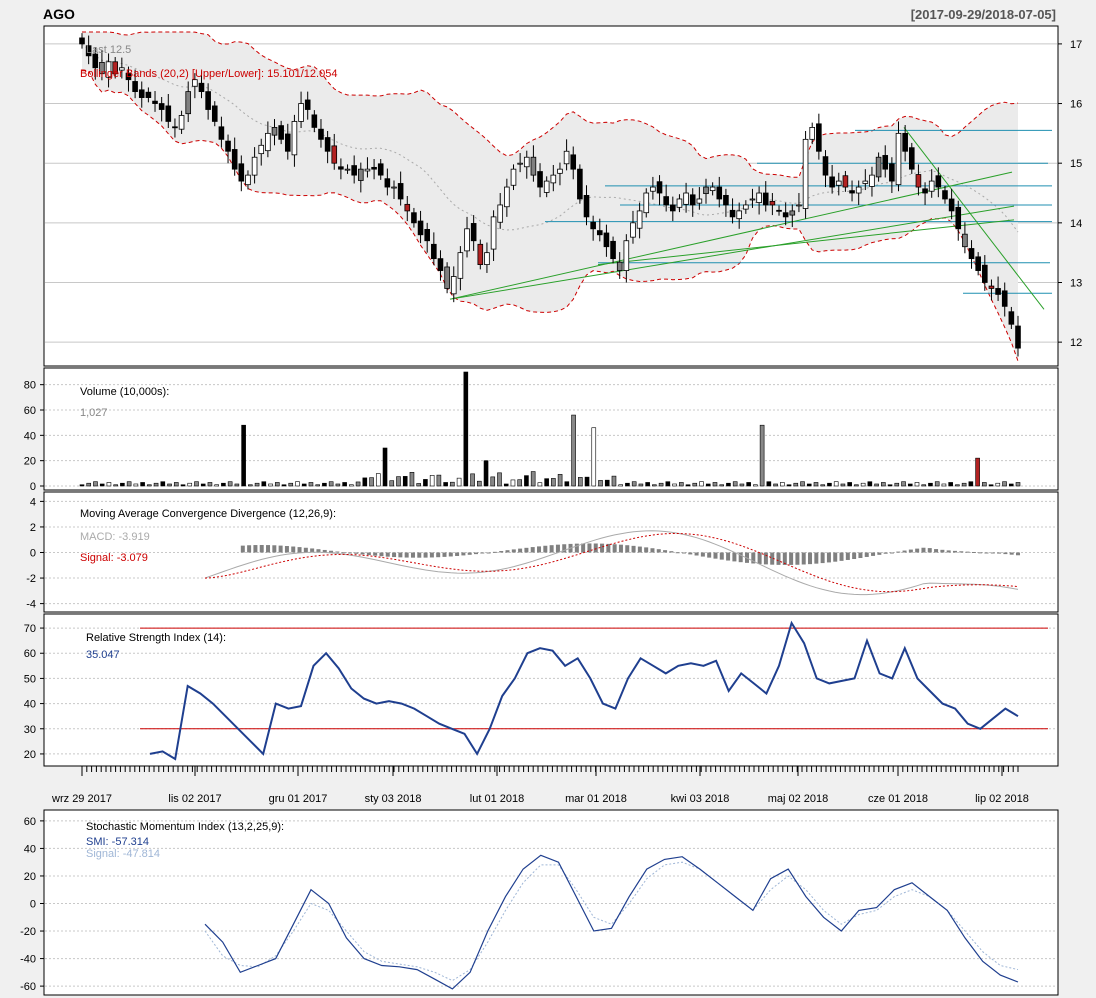  What do you see at coordinates (33, 502) in the screenshot?
I see `macd-ytick-label: 4` at bounding box center [33, 502].